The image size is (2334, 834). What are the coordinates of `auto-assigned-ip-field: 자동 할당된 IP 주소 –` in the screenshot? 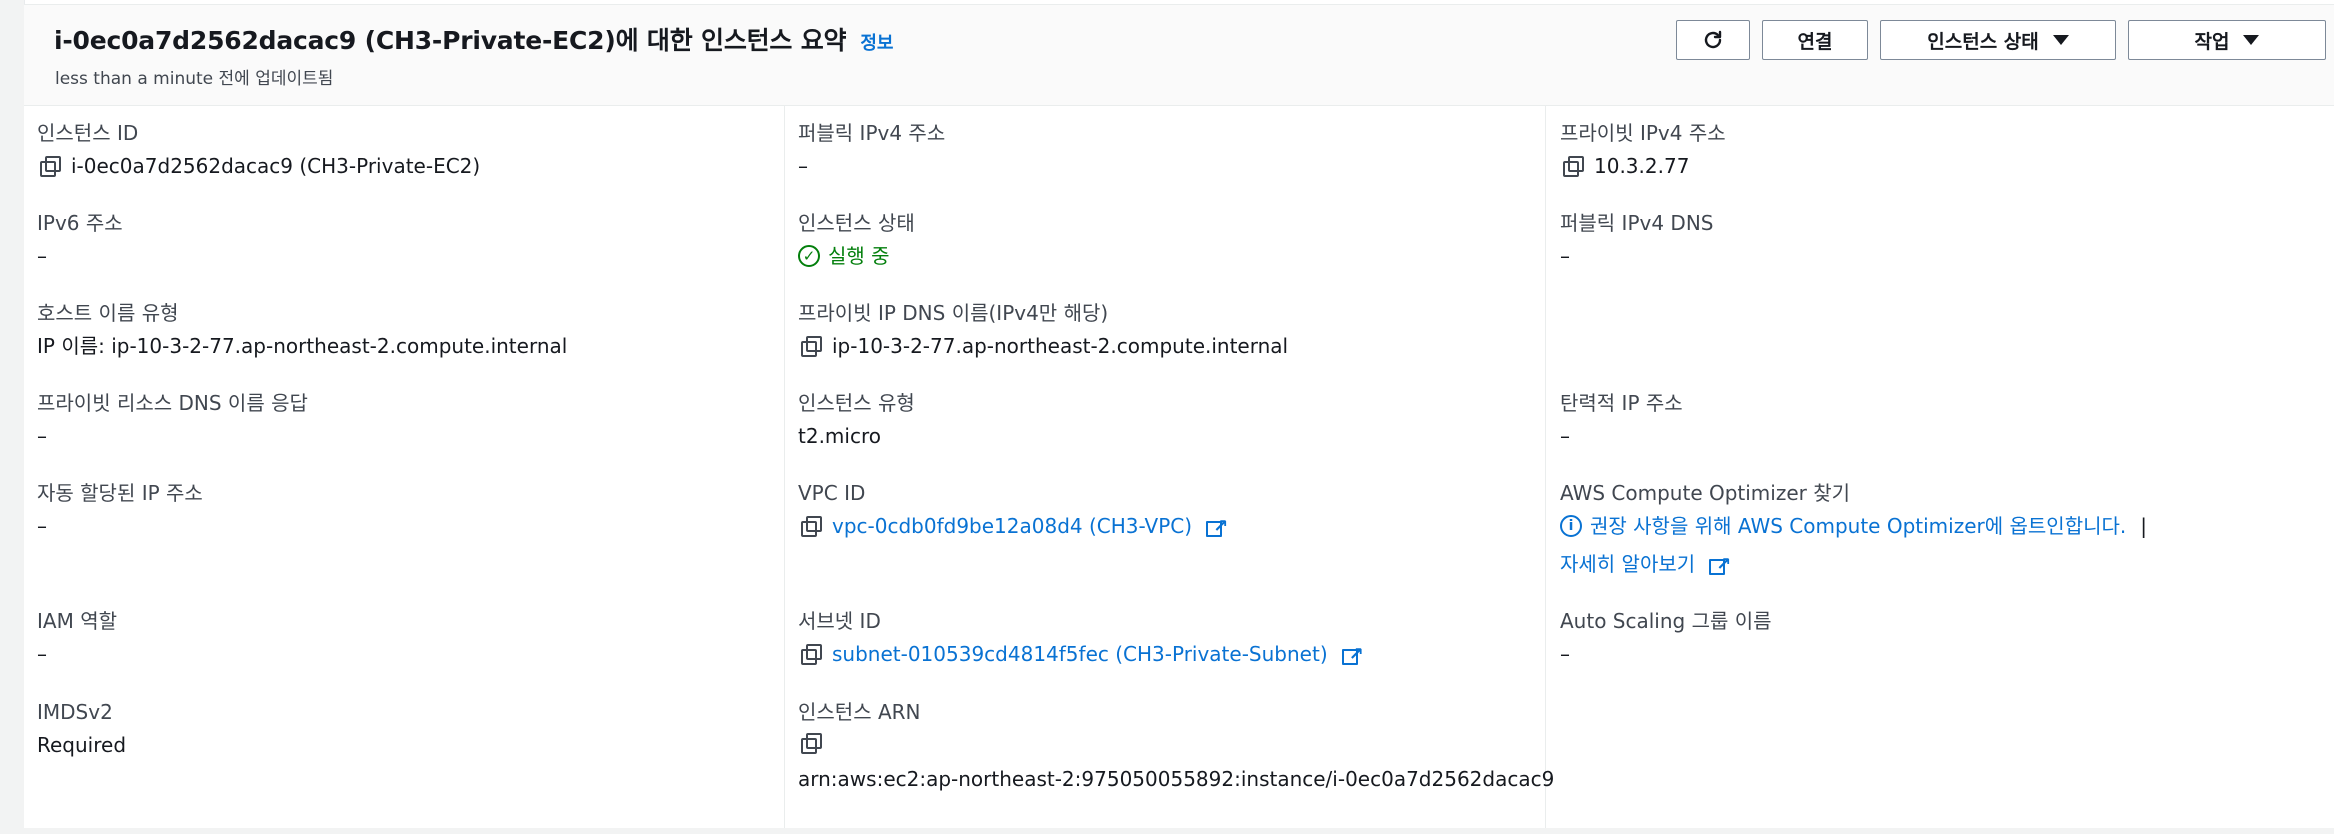 It's located at (120, 509).